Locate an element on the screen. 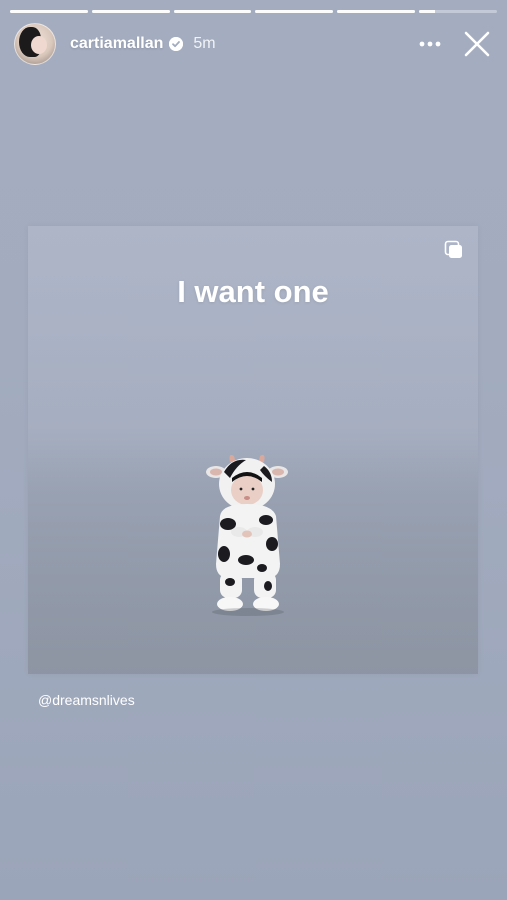 The width and height of the screenshot is (507, 900). story-progress-bar is located at coordinates (253, 11).